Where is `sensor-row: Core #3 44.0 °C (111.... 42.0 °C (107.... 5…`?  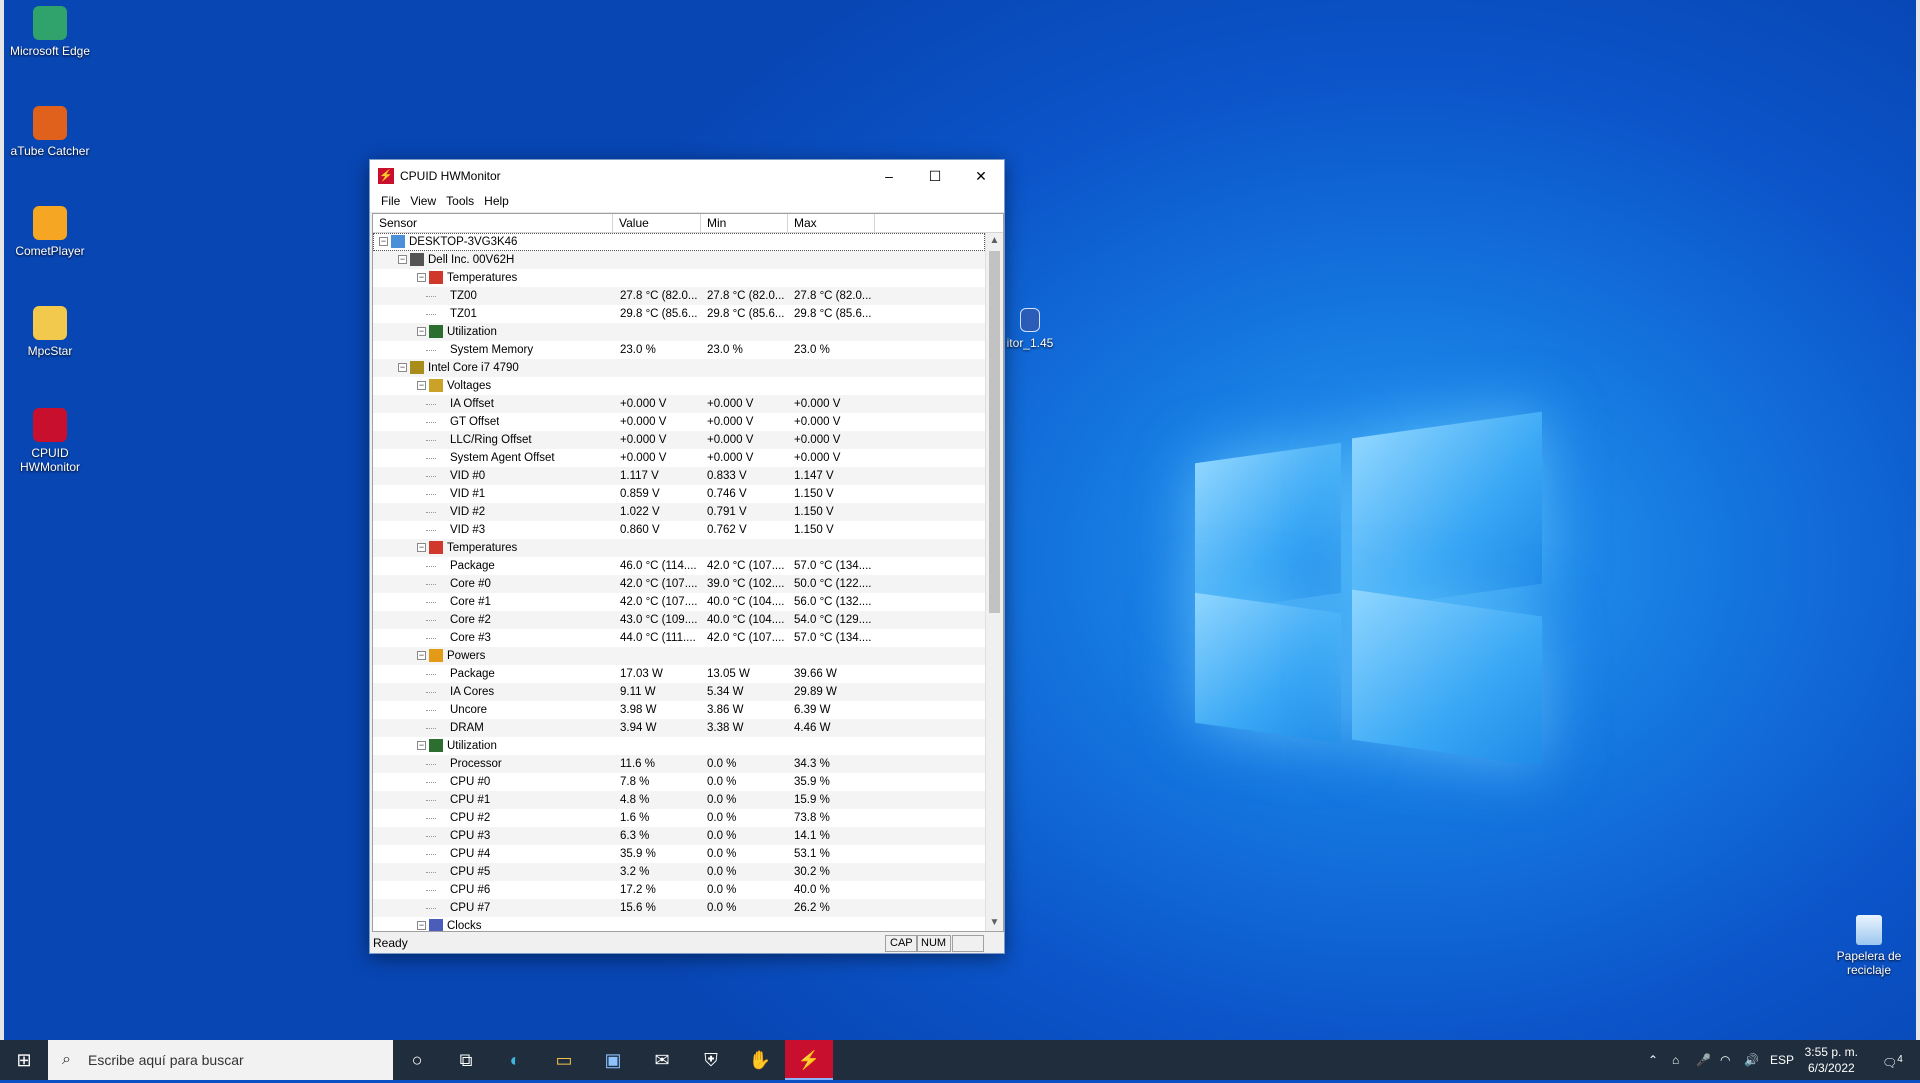 sensor-row: Core #3 44.0 °C (111.... 42.0 °C (107.... 5… is located at coordinates (679, 638).